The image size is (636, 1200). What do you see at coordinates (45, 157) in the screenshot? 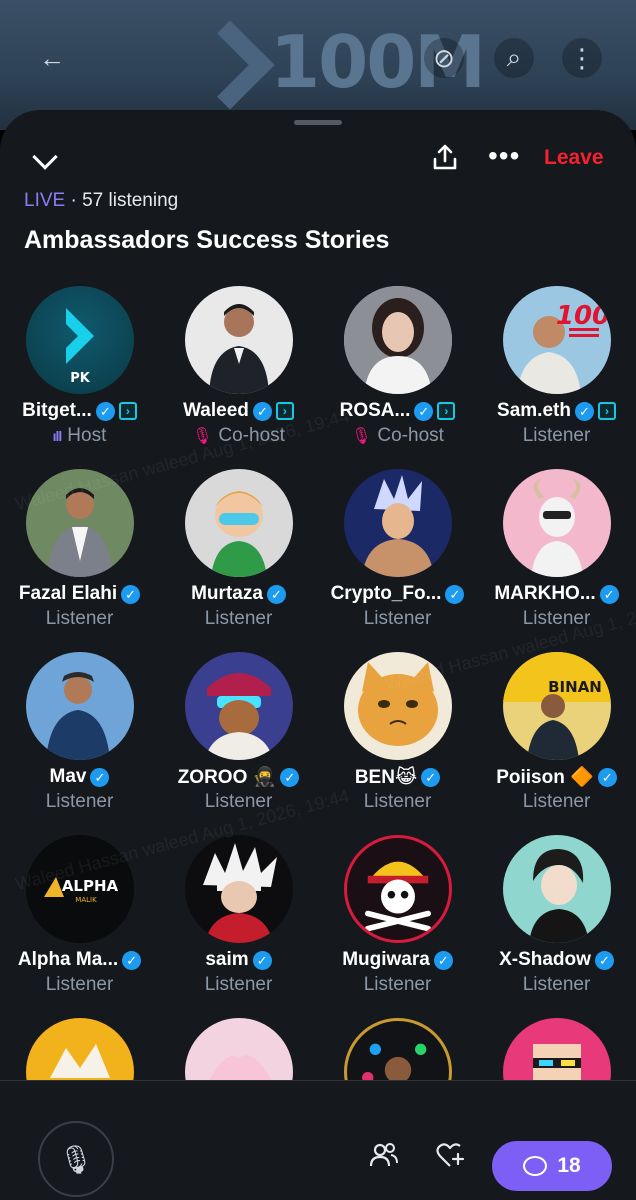
I see `chevron-down-icon` at bounding box center [45, 157].